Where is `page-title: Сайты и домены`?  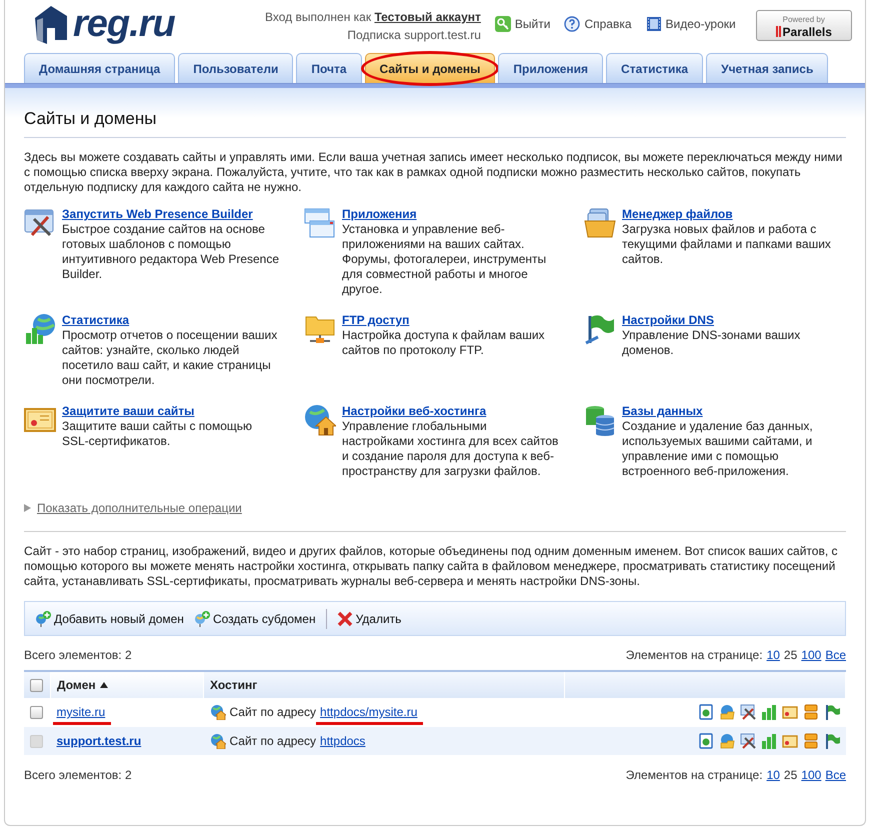 page-title: Сайты и домены is located at coordinates (435, 118).